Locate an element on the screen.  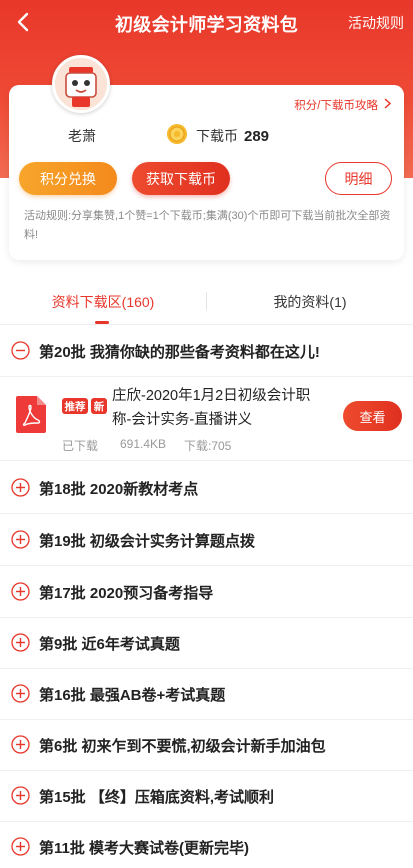
batch-row-19: 第19批 初级会计实务计算题点拨 is located at coordinates (206, 540).